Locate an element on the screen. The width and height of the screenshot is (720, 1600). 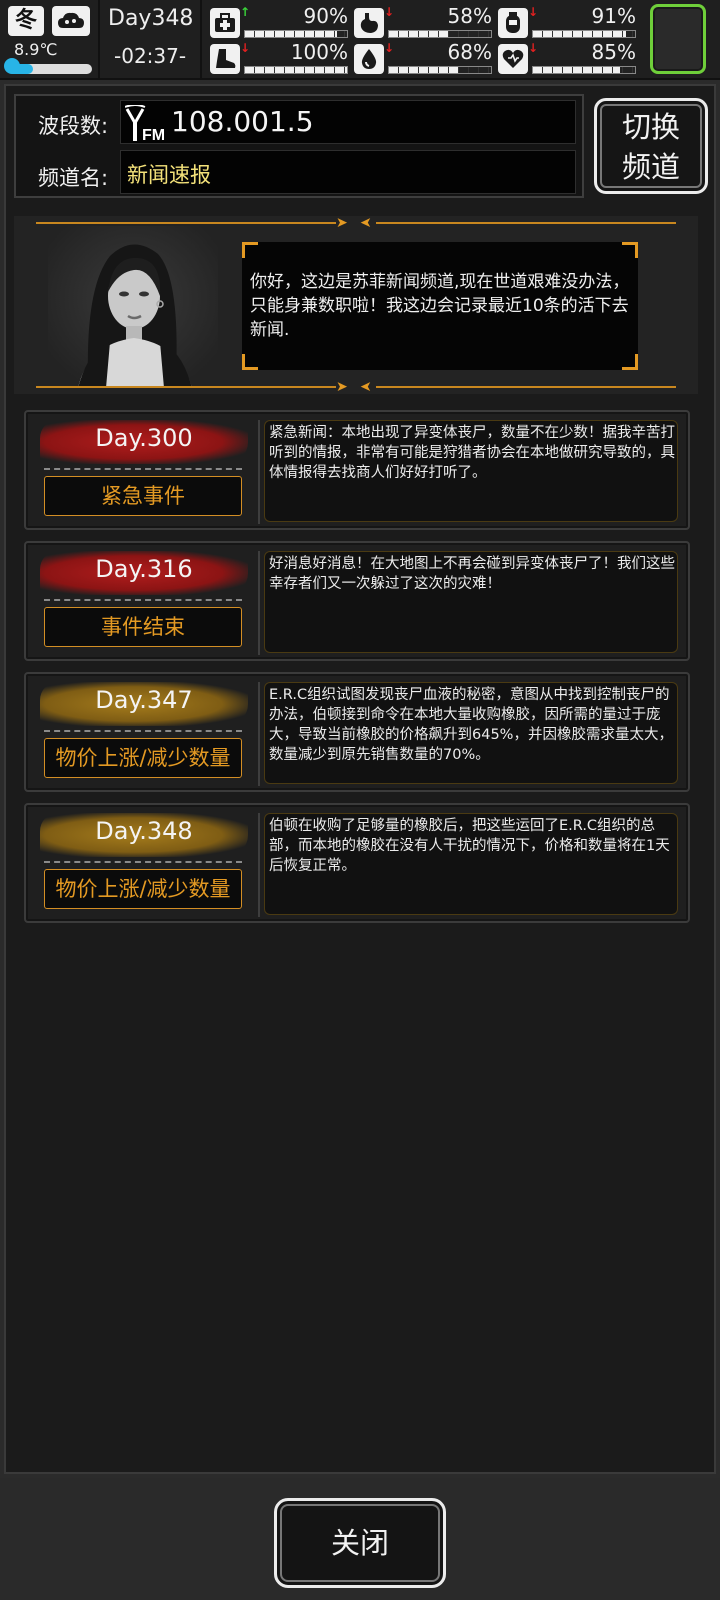
stat-value: 90% is located at coordinates (325, 16).